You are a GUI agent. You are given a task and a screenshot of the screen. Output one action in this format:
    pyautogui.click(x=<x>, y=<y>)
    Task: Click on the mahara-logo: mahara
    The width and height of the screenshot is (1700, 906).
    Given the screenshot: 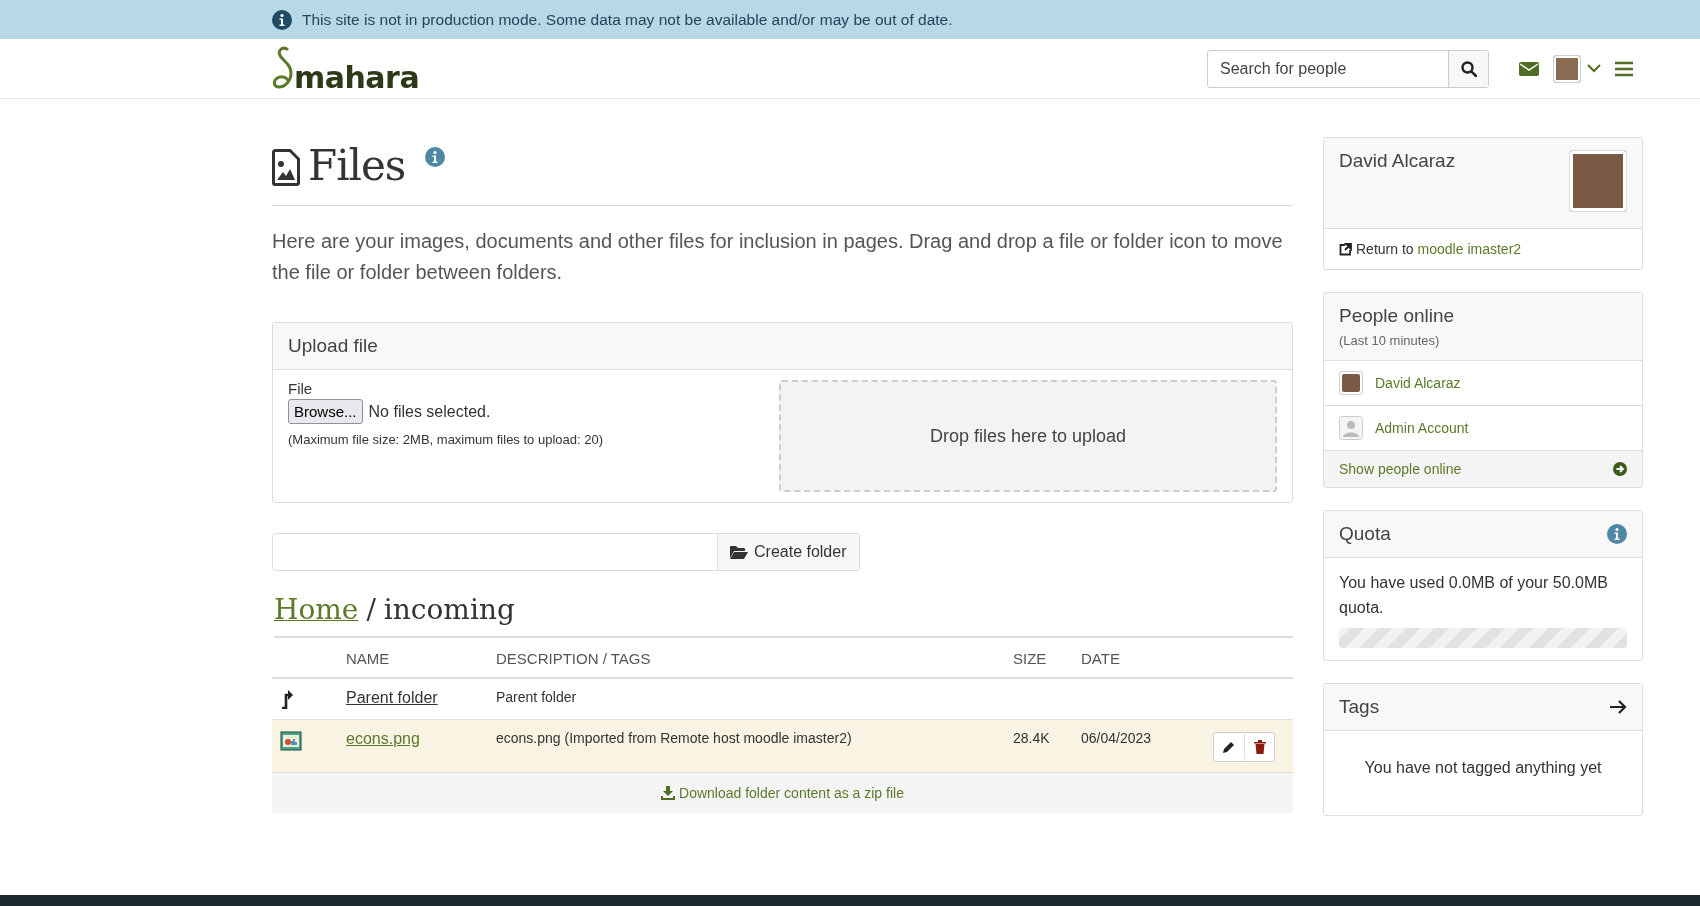 What is the action you would take?
    pyautogui.click(x=346, y=68)
    